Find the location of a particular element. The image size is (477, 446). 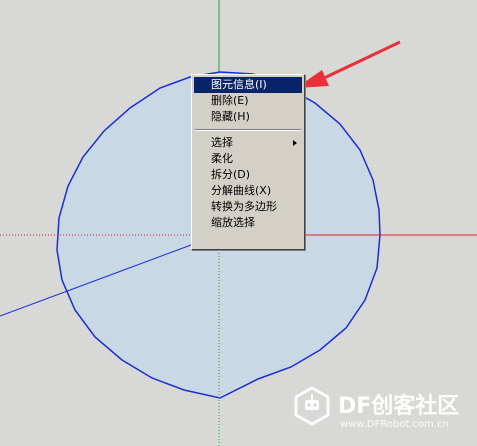

submenu-arrow-icon is located at coordinates (295, 143).